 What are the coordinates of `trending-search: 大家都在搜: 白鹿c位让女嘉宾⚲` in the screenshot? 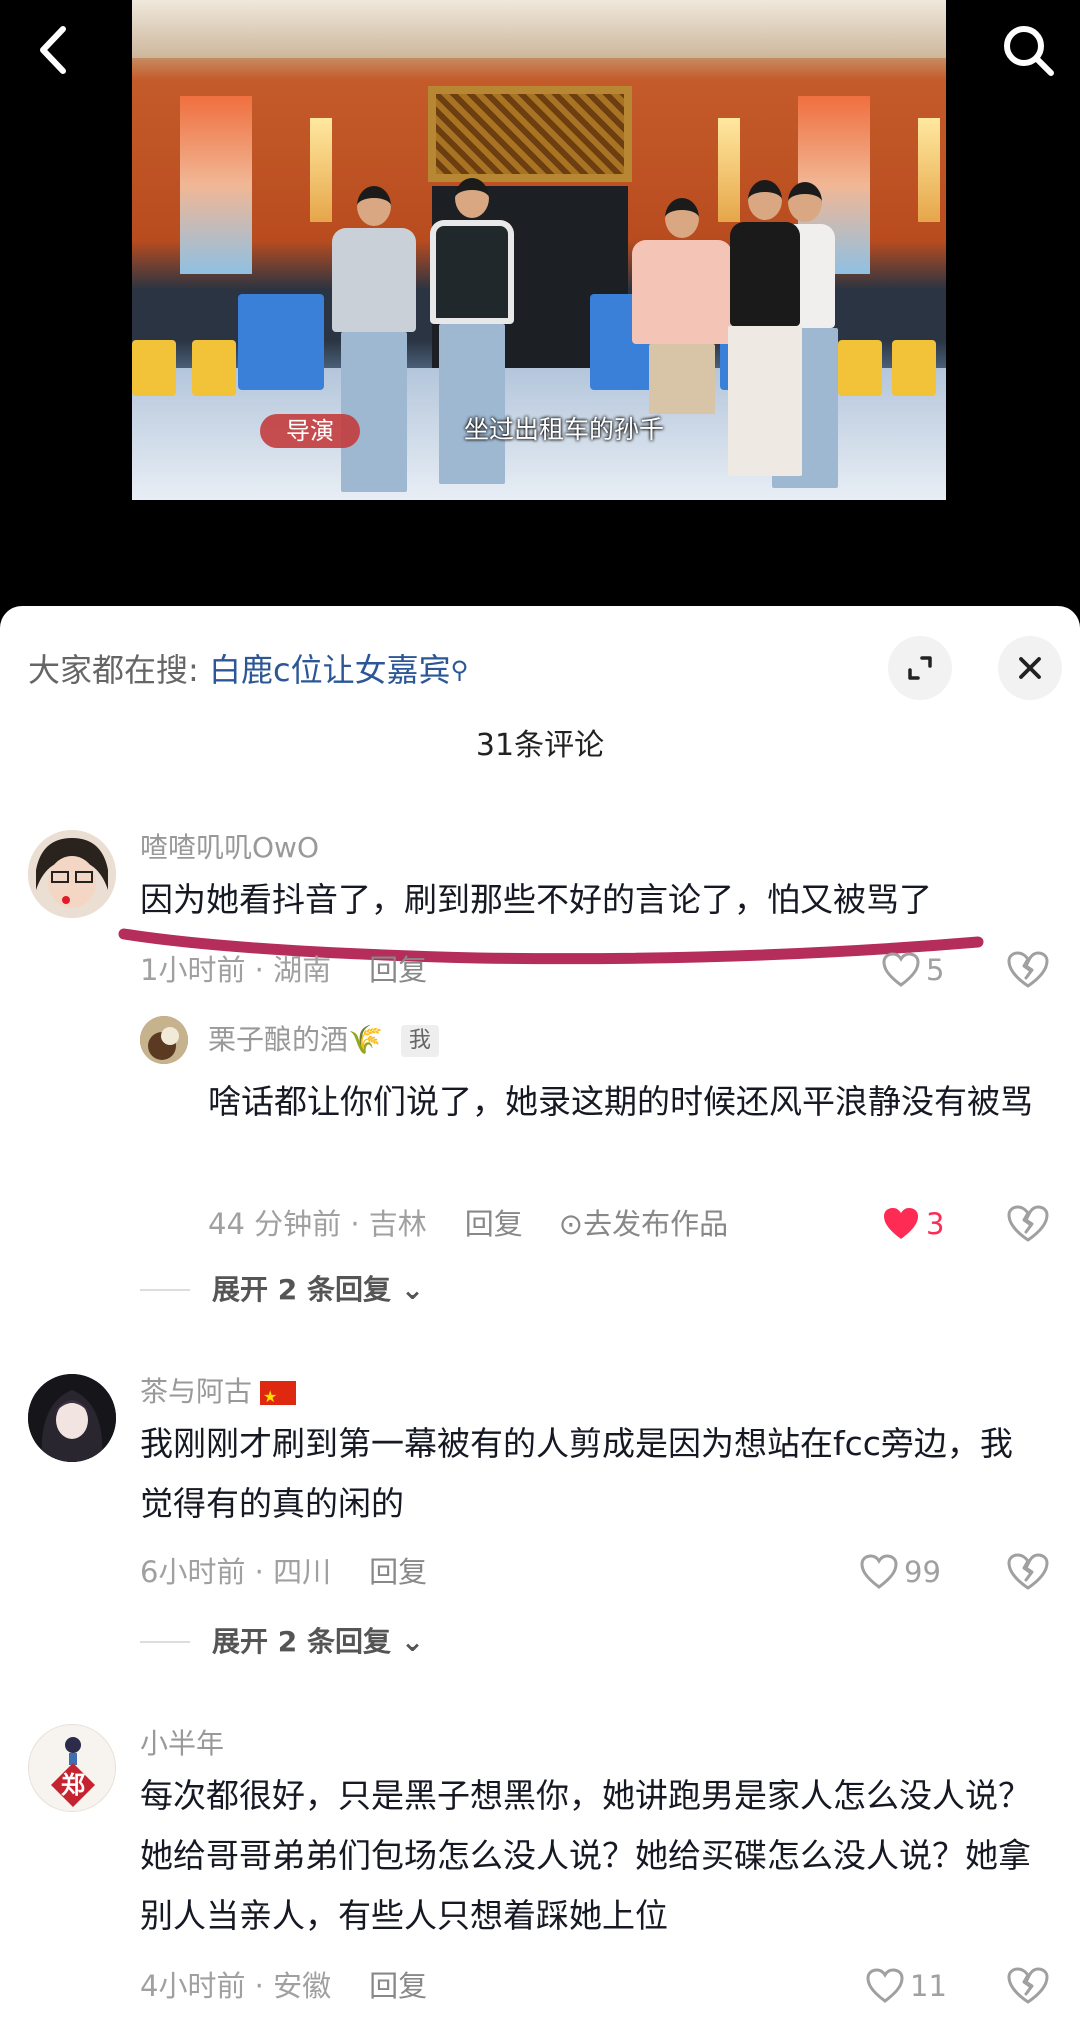 It's located at (248, 670).